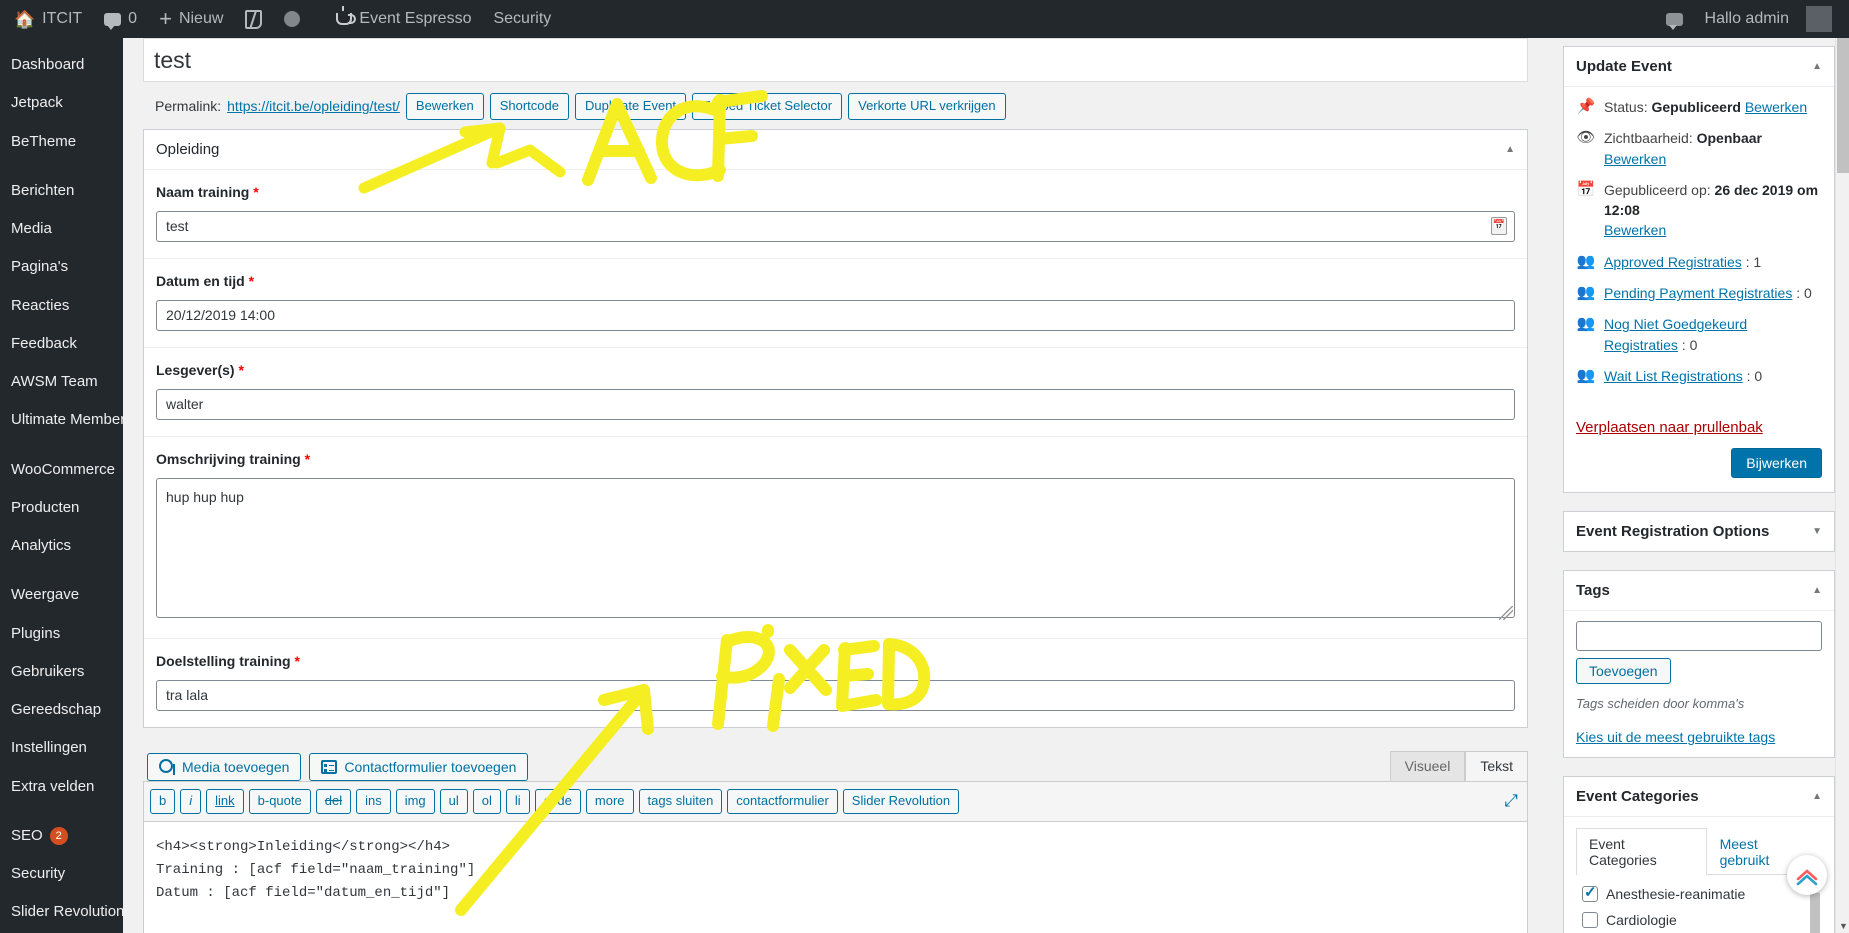  I want to click on helper-widget-button, so click(1807, 875).